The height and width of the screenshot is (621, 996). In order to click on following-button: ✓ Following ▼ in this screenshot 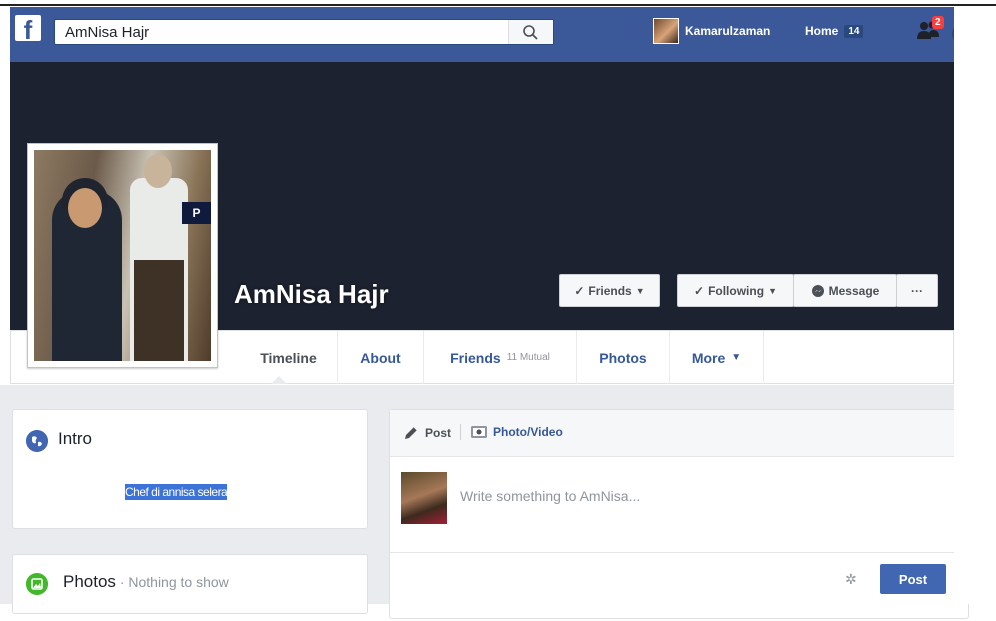, I will do `click(735, 290)`.